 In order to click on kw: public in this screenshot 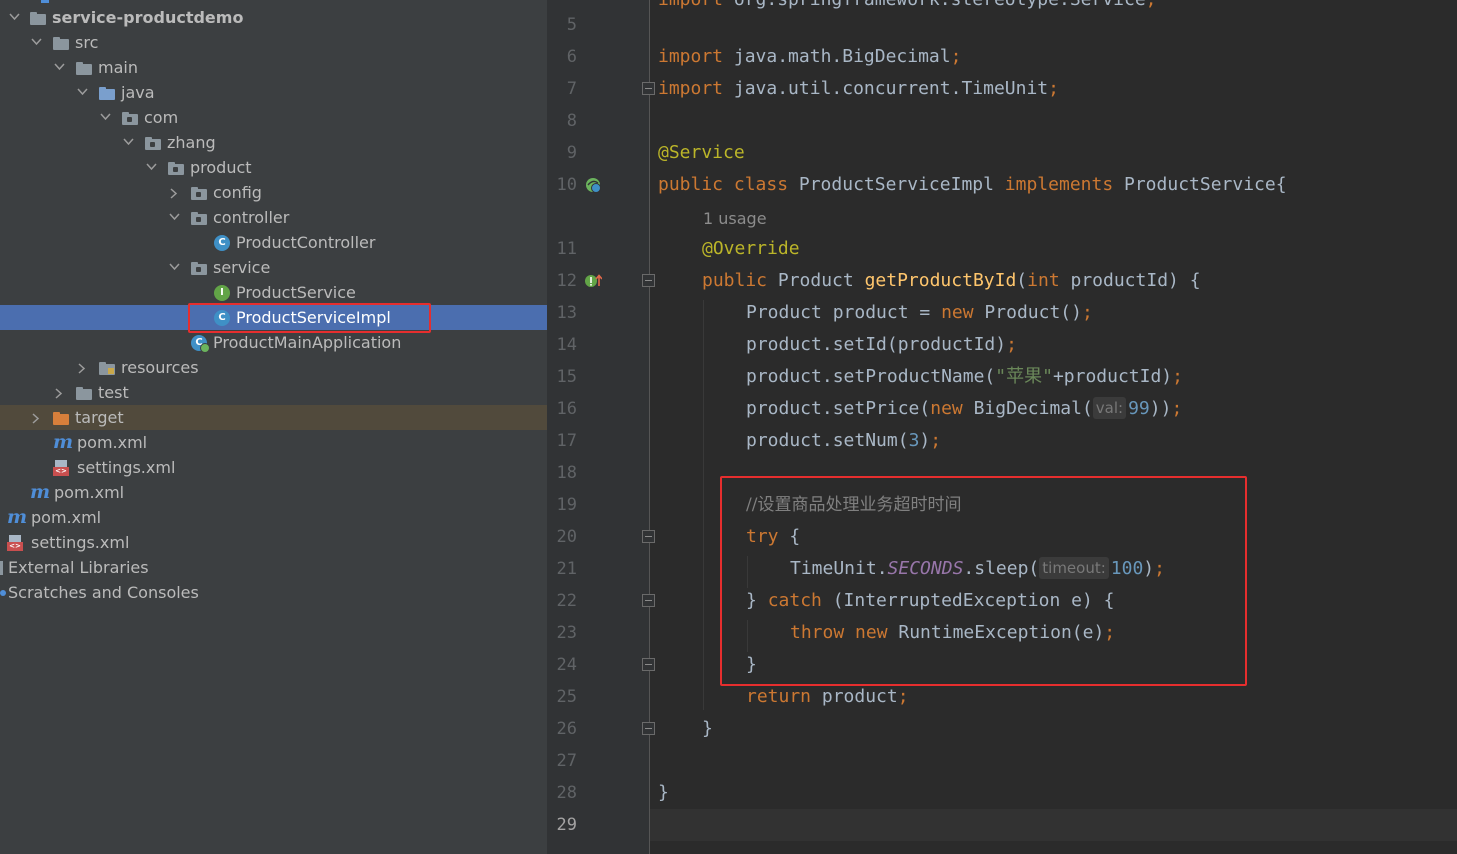, I will do `click(735, 280)`.